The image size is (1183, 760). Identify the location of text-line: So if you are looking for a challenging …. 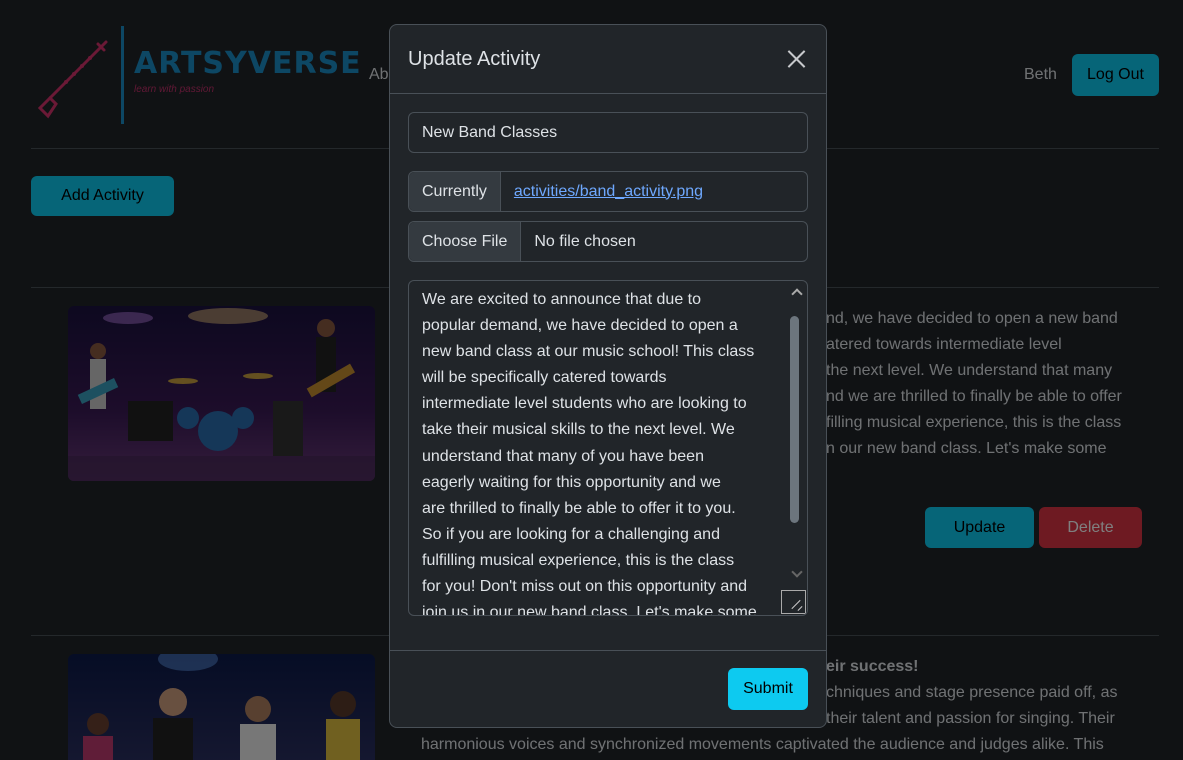
(571, 534).